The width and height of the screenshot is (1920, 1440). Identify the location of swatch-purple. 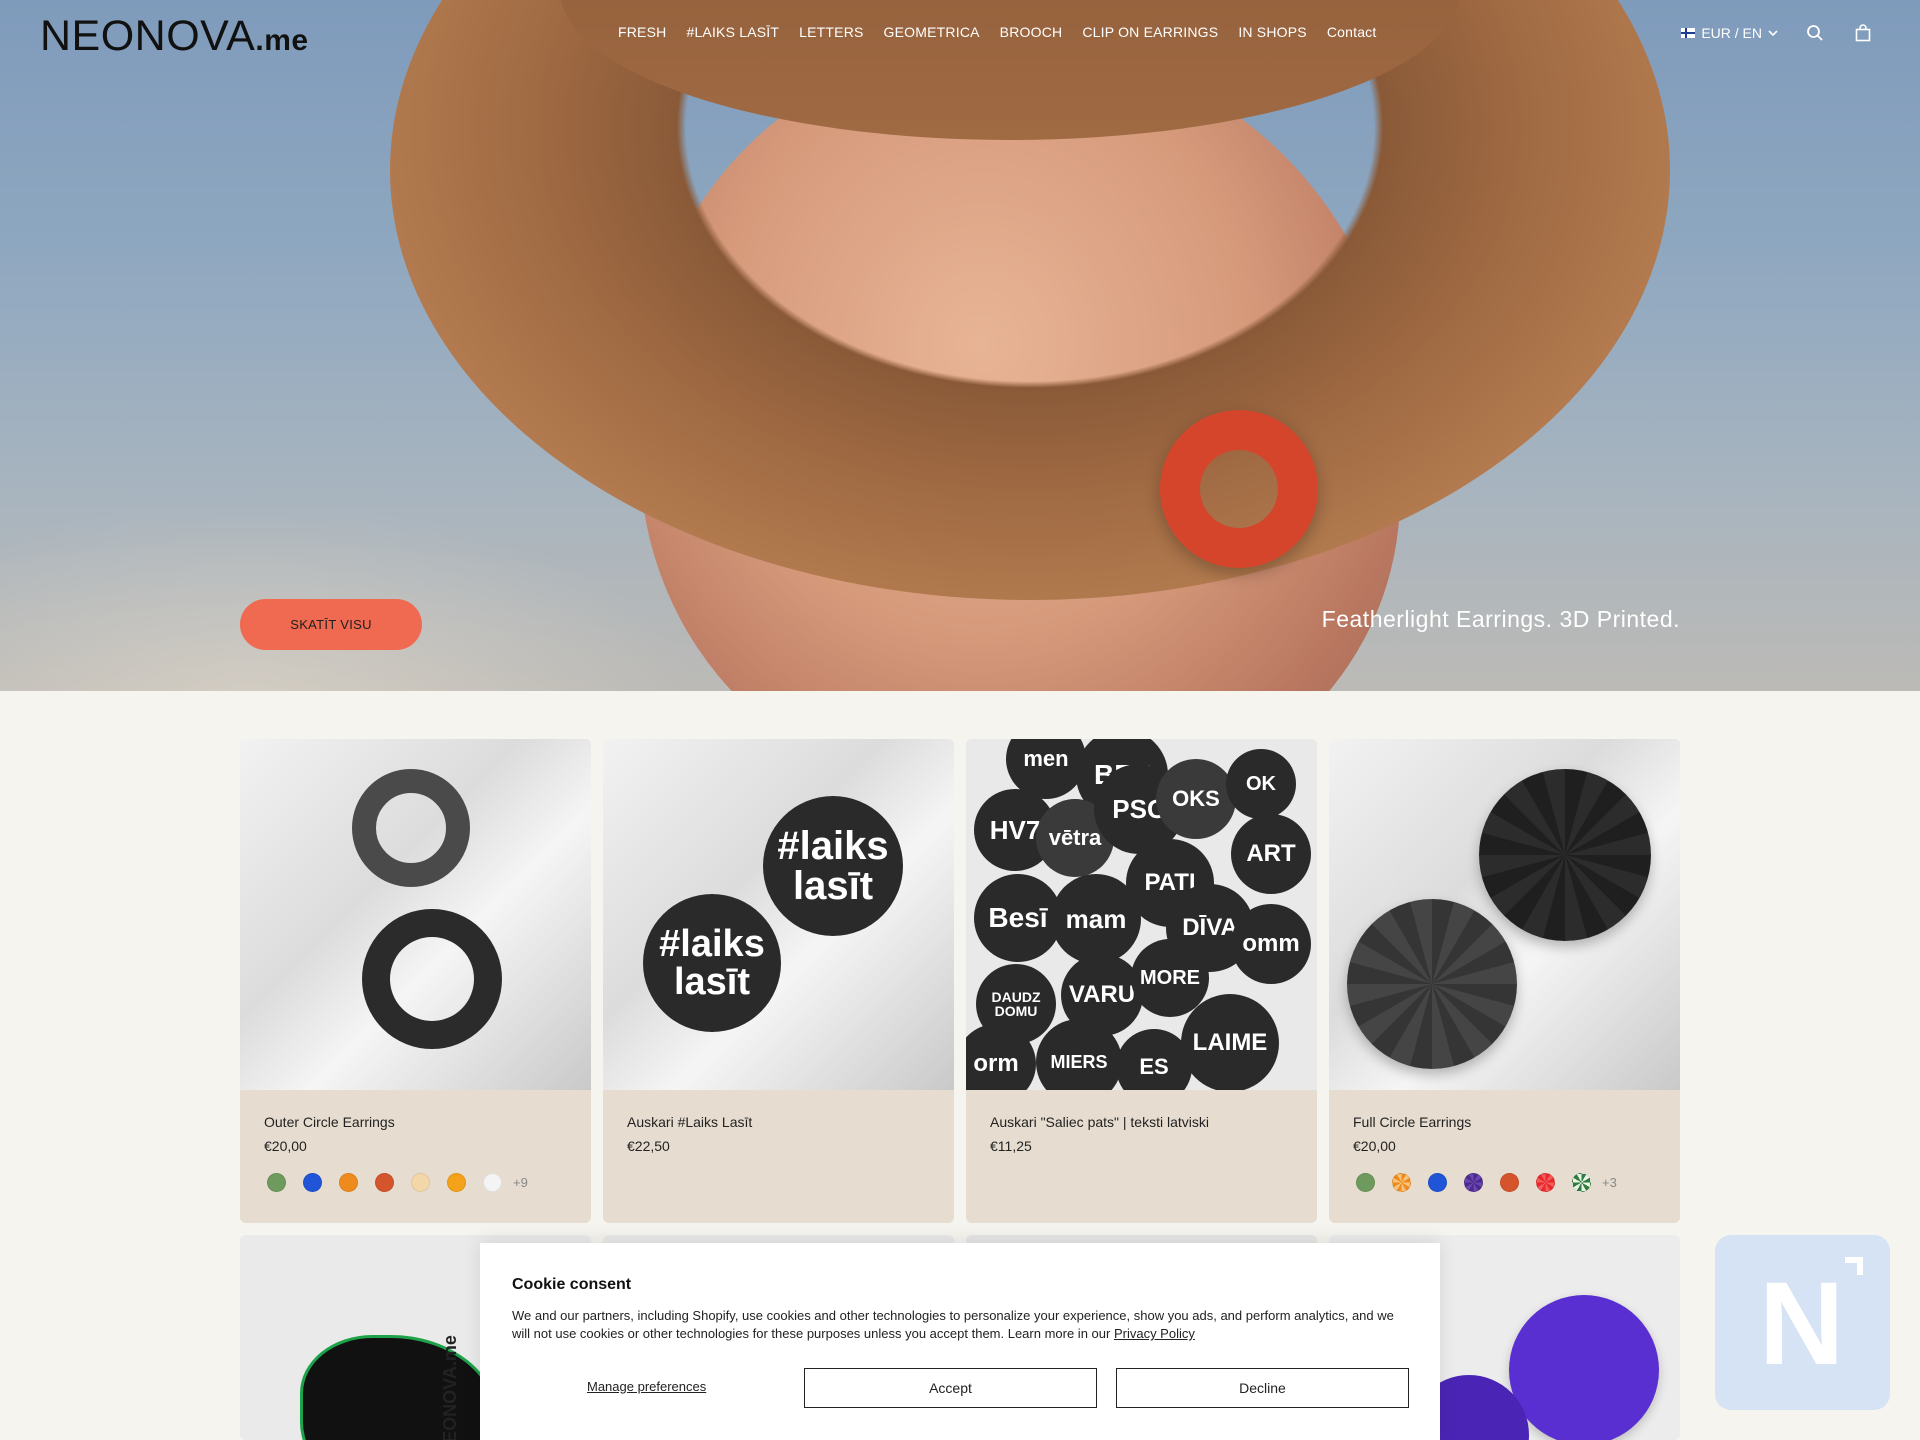
(1473, 1182).